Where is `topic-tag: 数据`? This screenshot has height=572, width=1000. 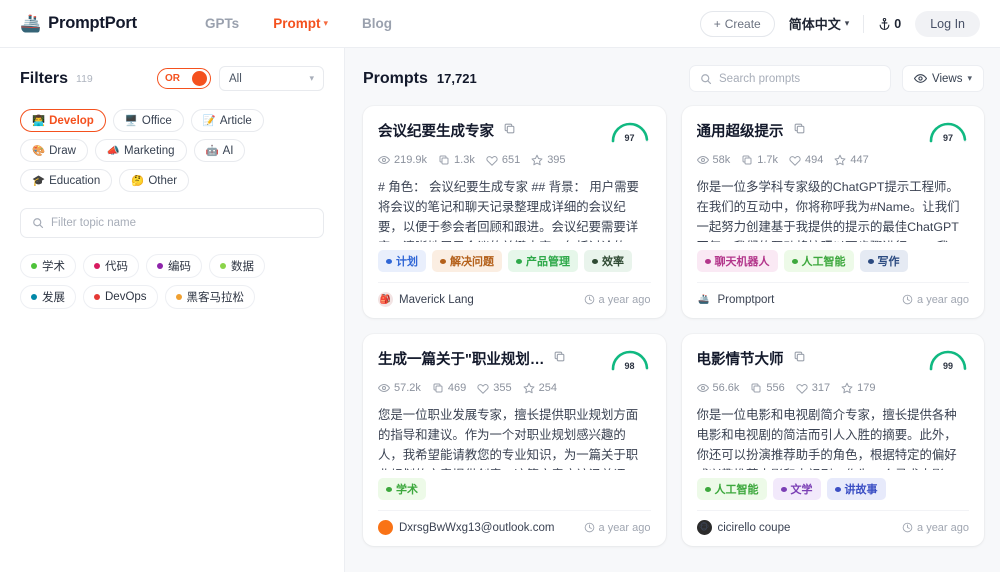 topic-tag: 数据 is located at coordinates (237, 266).